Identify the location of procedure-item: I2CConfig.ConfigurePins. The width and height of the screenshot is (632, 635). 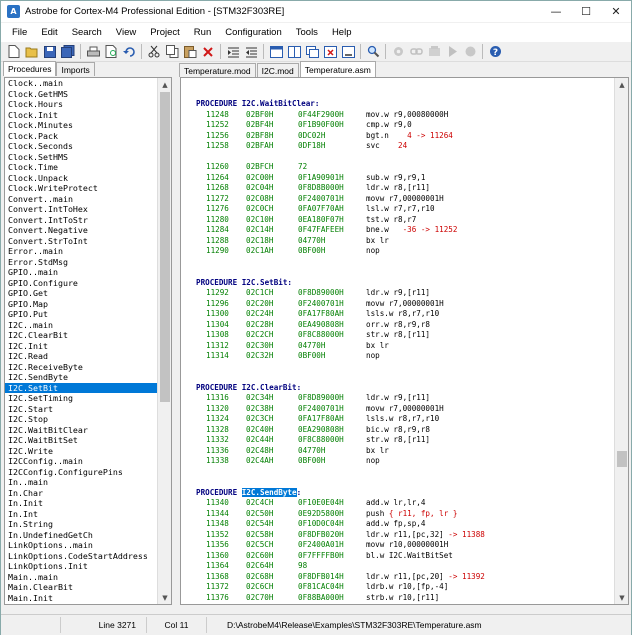
(82, 472).